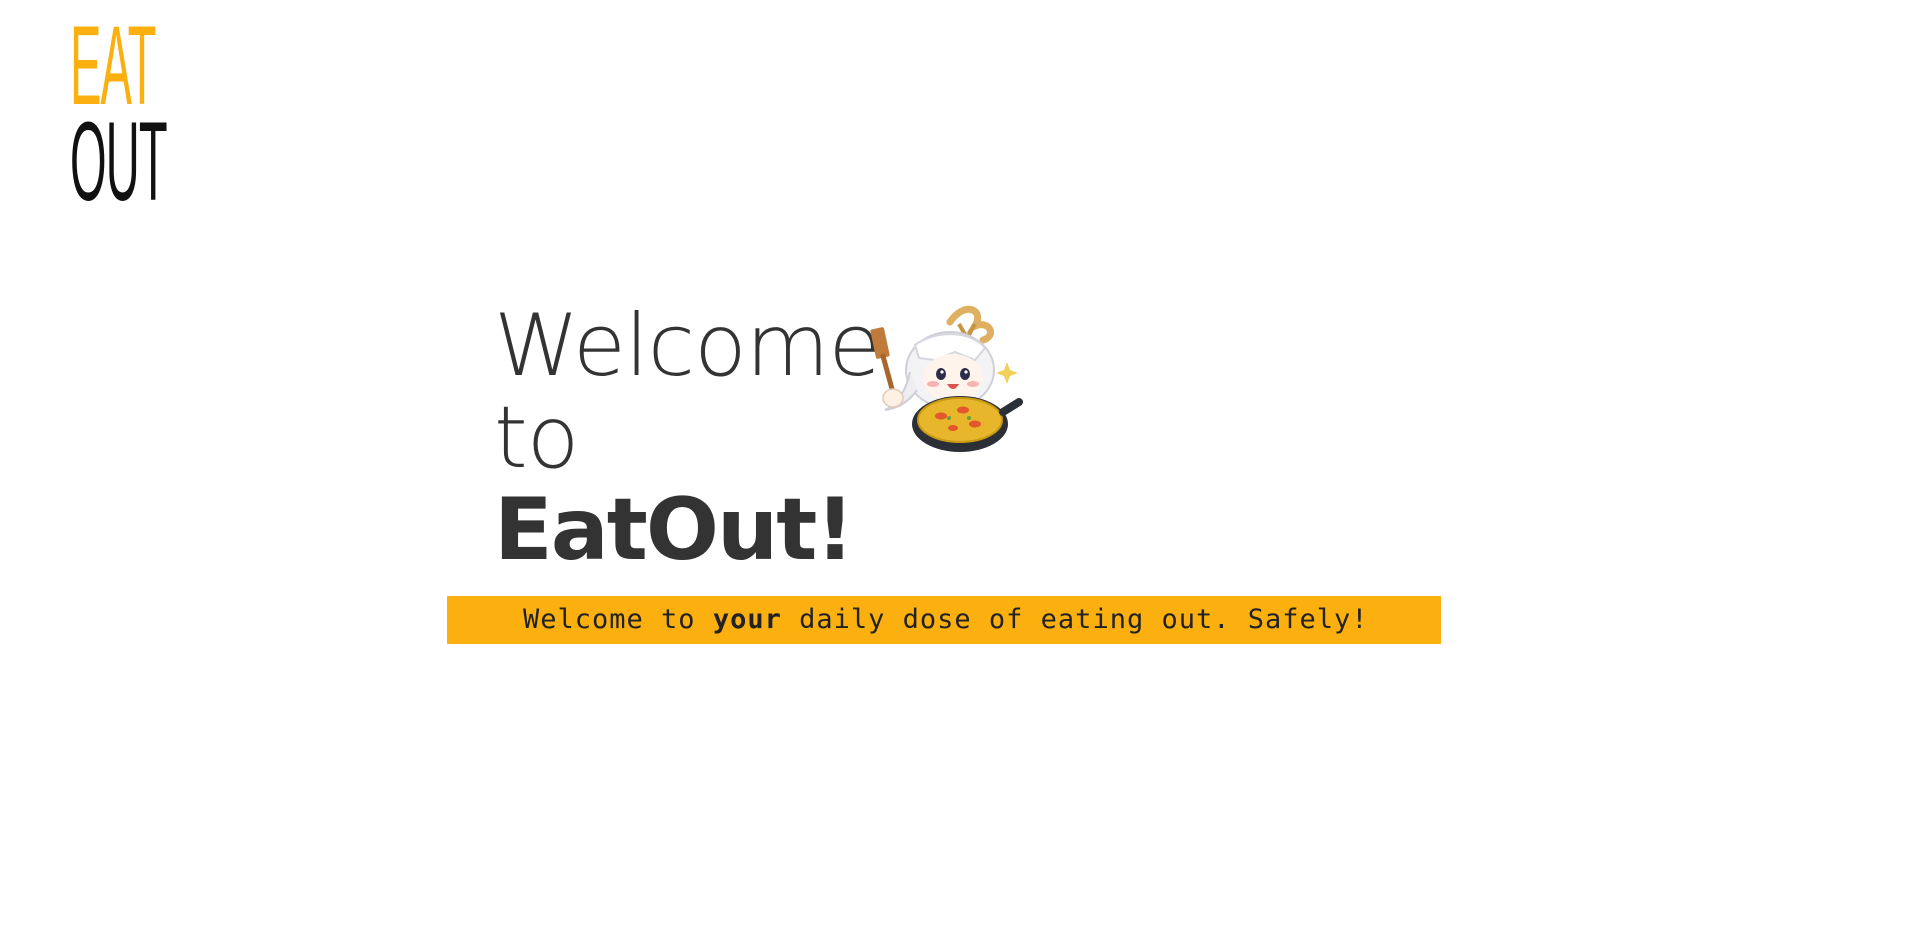 The width and height of the screenshot is (1920, 938). What do you see at coordinates (113, 65) in the screenshot?
I see `logo-eat-text: EAT` at bounding box center [113, 65].